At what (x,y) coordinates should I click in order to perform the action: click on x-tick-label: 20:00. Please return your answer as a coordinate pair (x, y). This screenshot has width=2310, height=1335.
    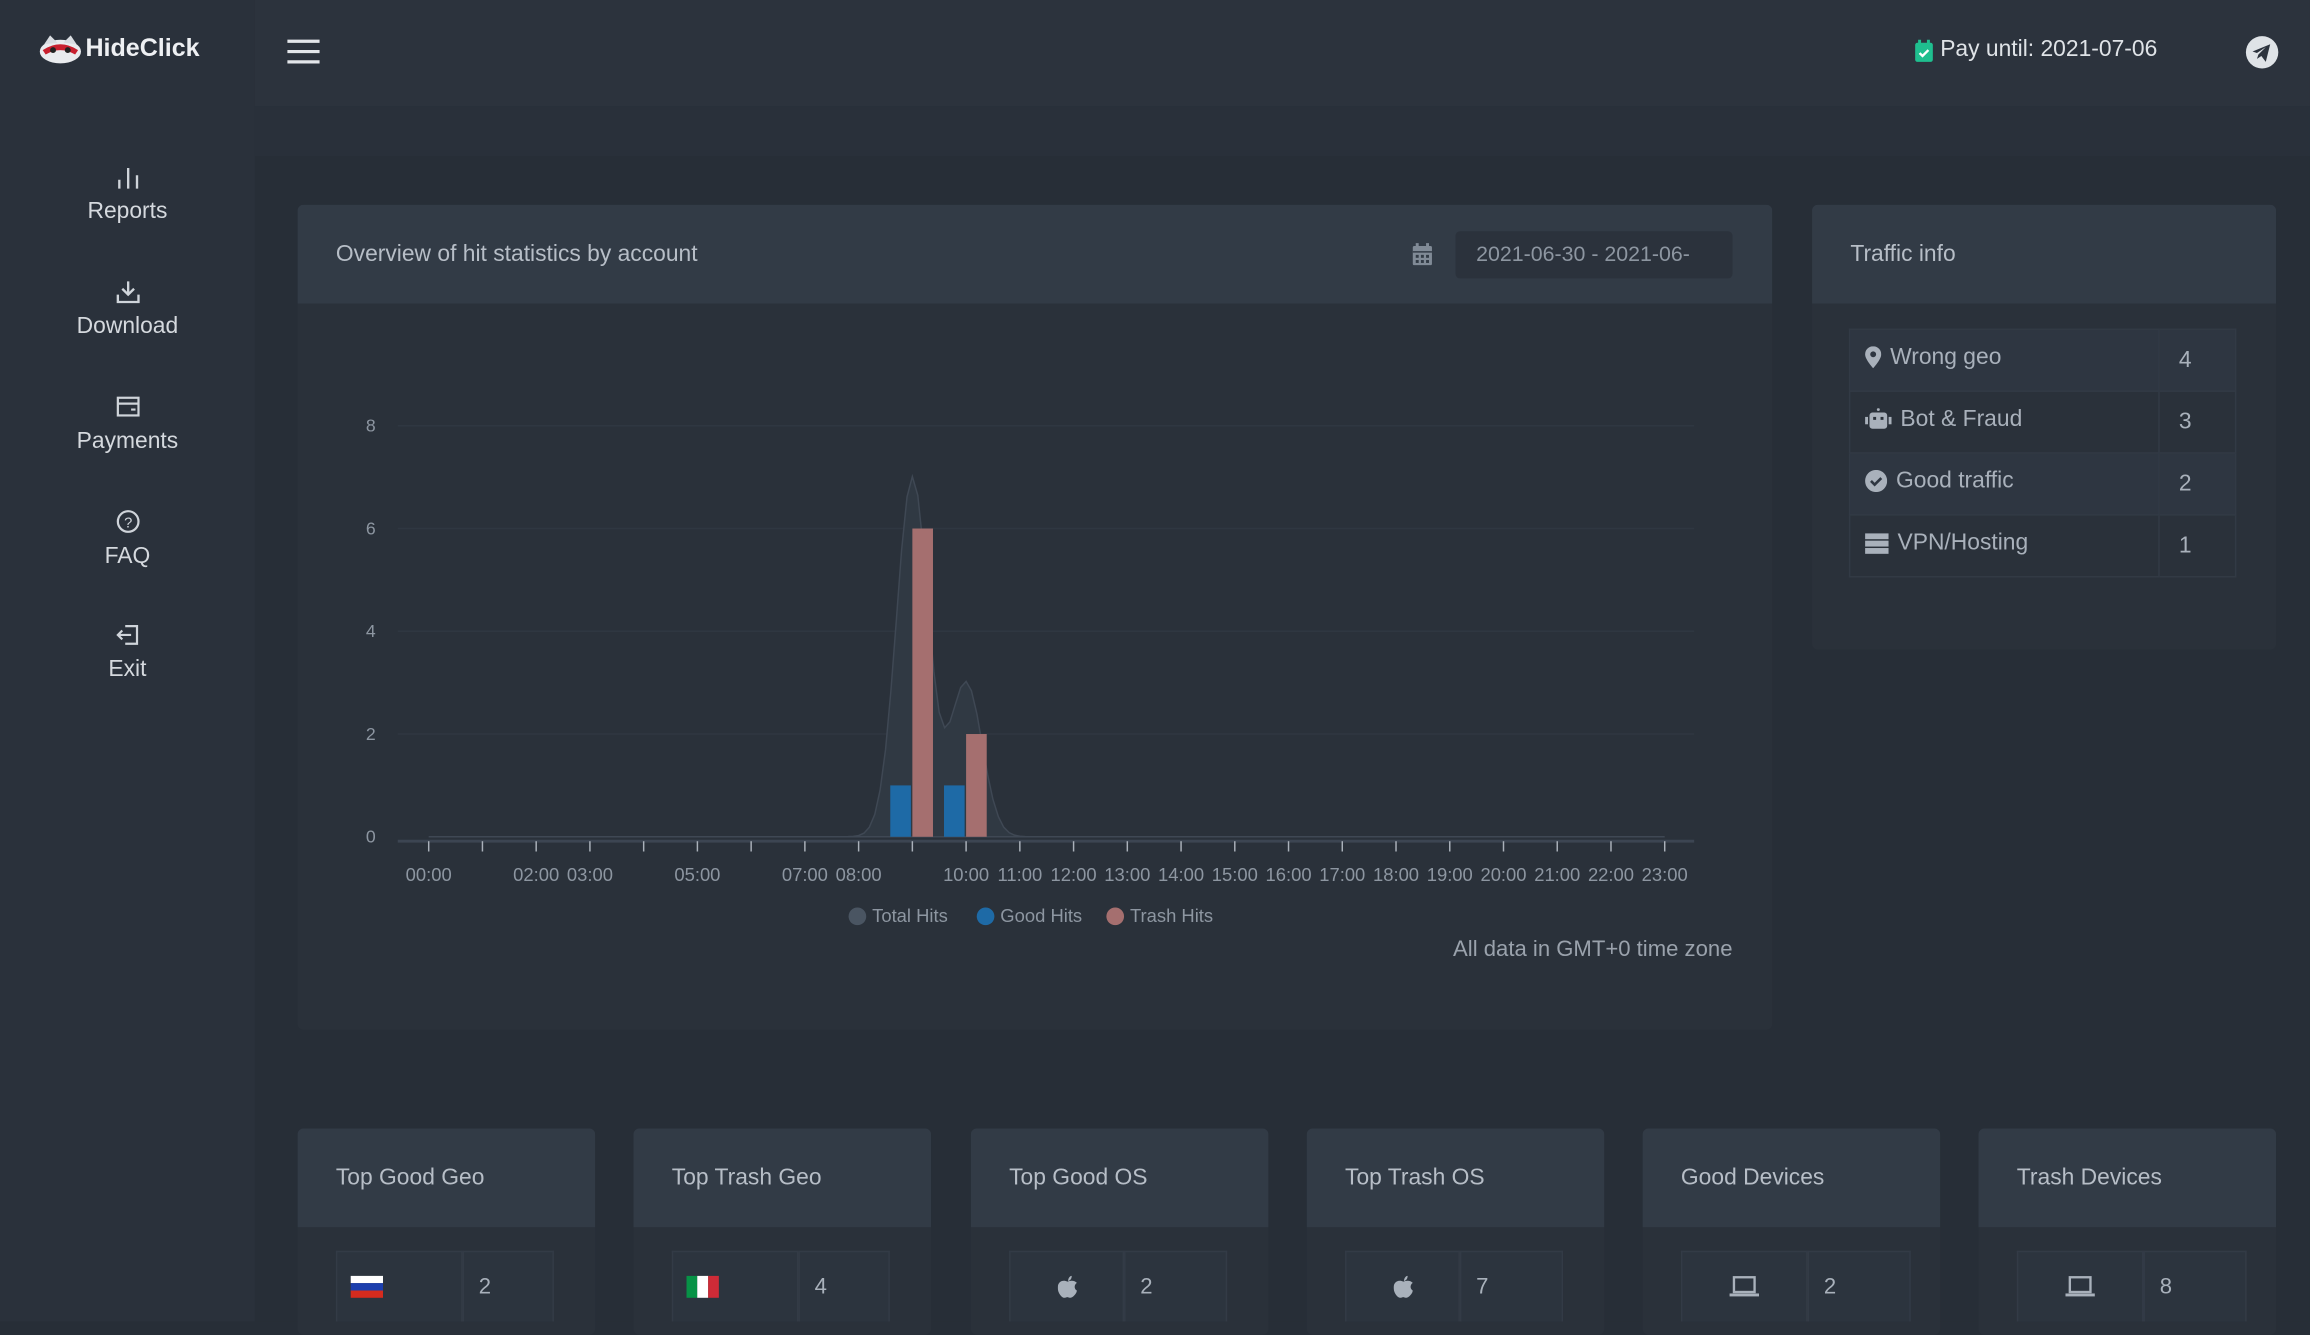
    Looking at the image, I should click on (1503, 874).